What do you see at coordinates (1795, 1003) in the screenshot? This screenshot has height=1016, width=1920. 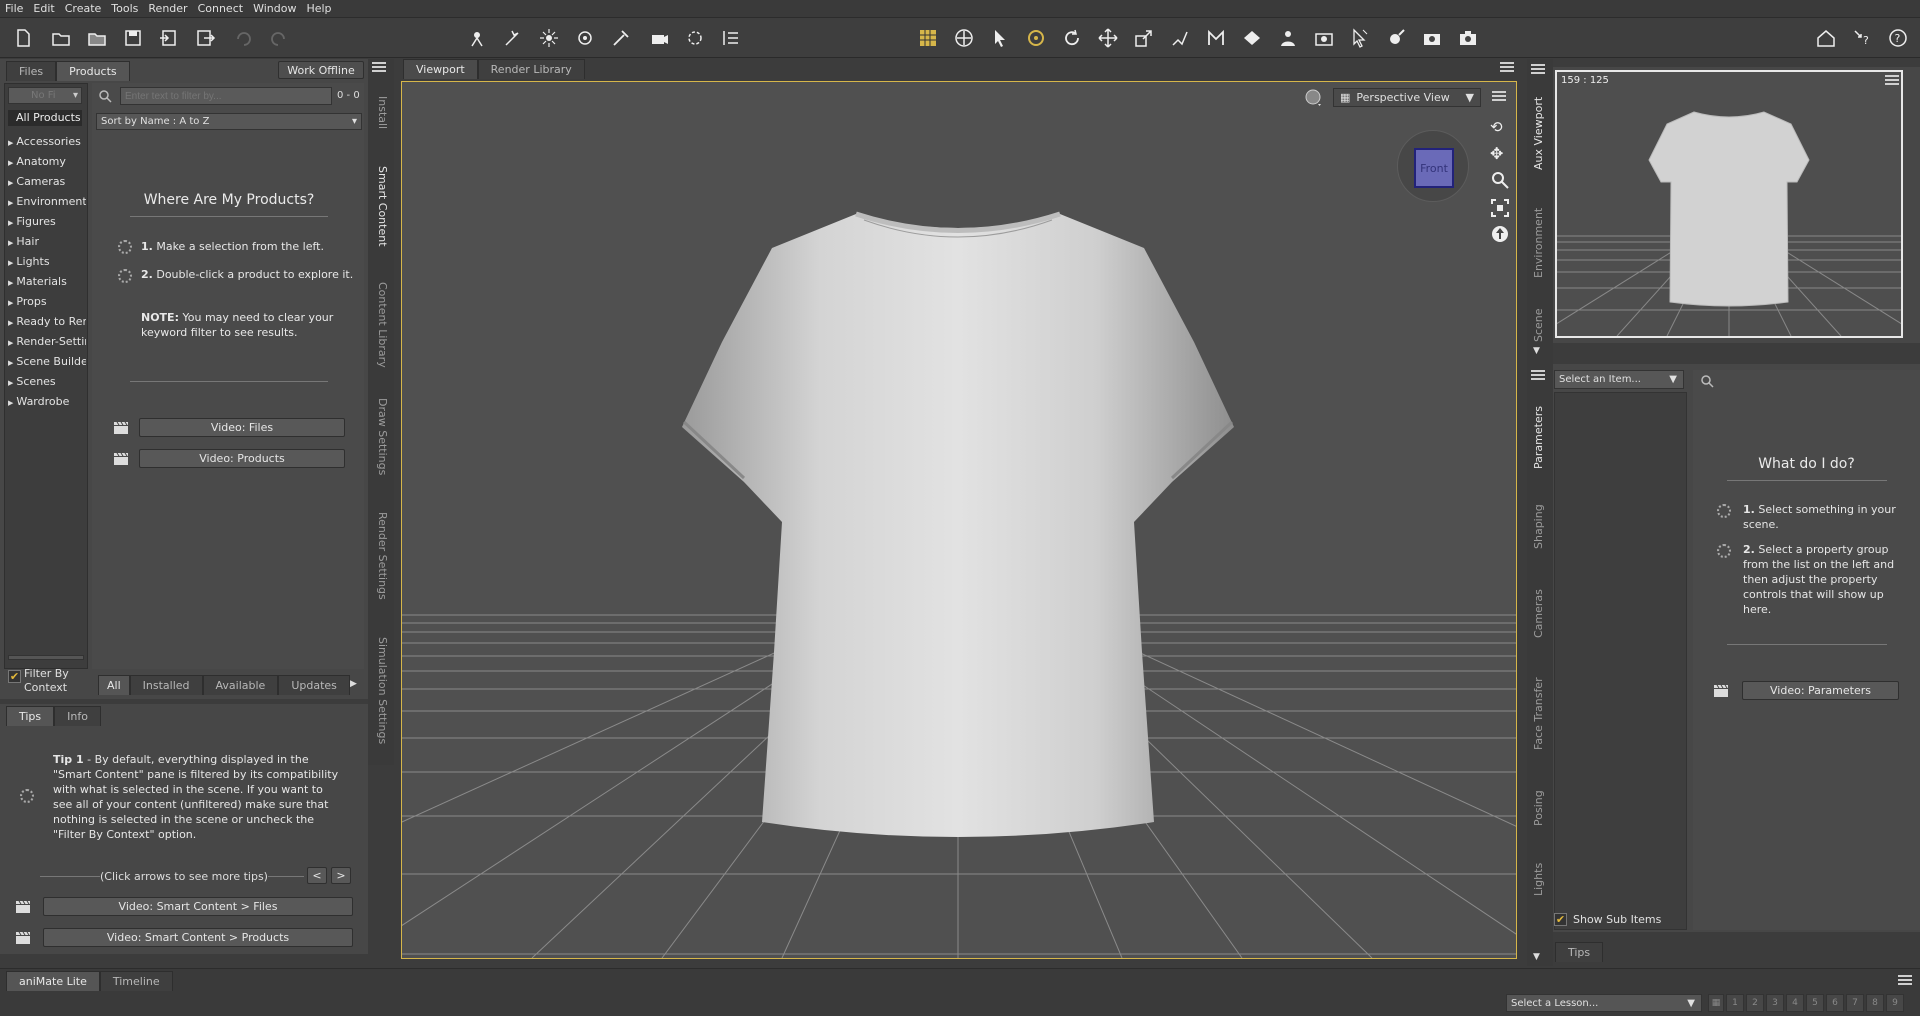 I see `lesson-page: 4` at bounding box center [1795, 1003].